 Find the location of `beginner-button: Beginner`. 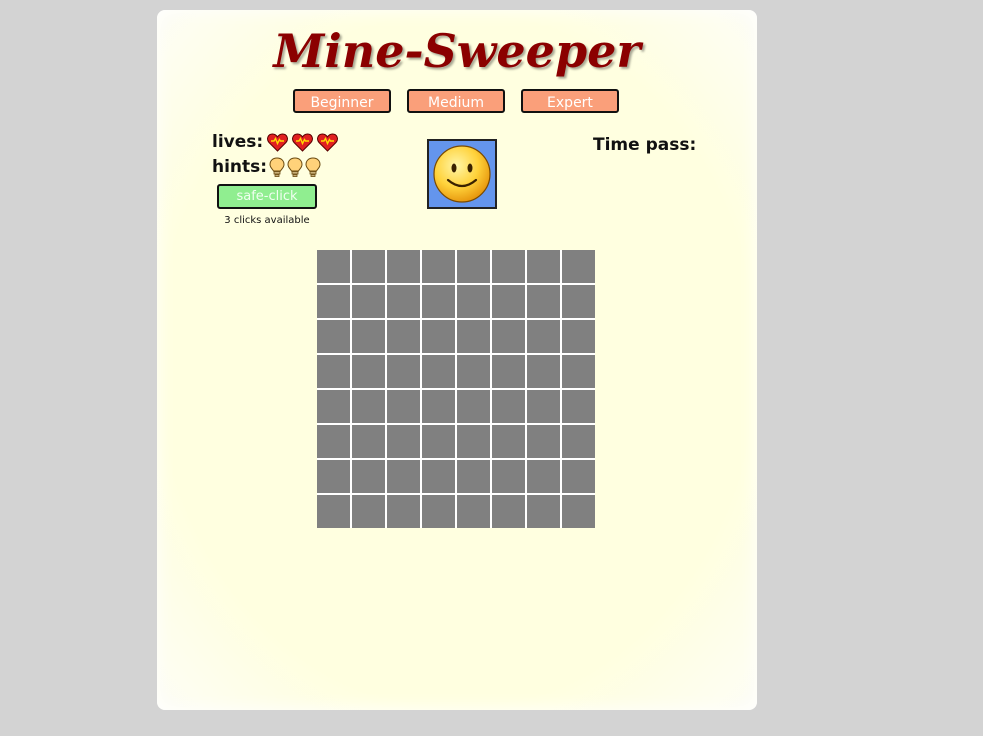

beginner-button: Beginner is located at coordinates (342, 101).